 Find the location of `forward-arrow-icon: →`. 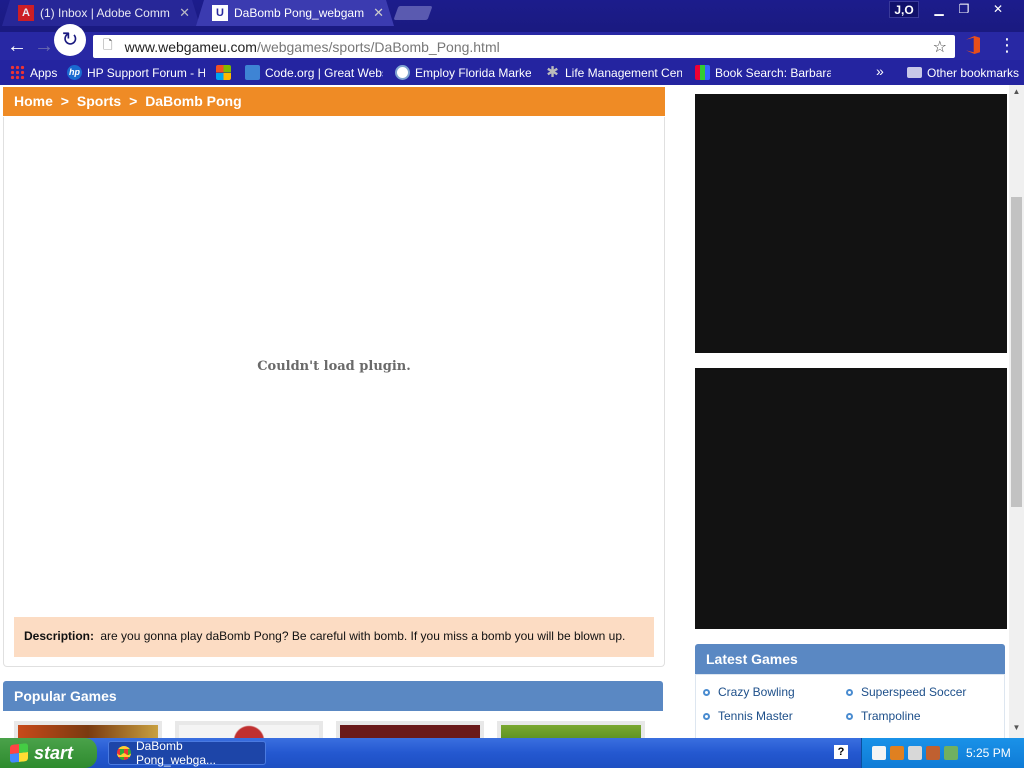

forward-arrow-icon: → is located at coordinates (44, 46).